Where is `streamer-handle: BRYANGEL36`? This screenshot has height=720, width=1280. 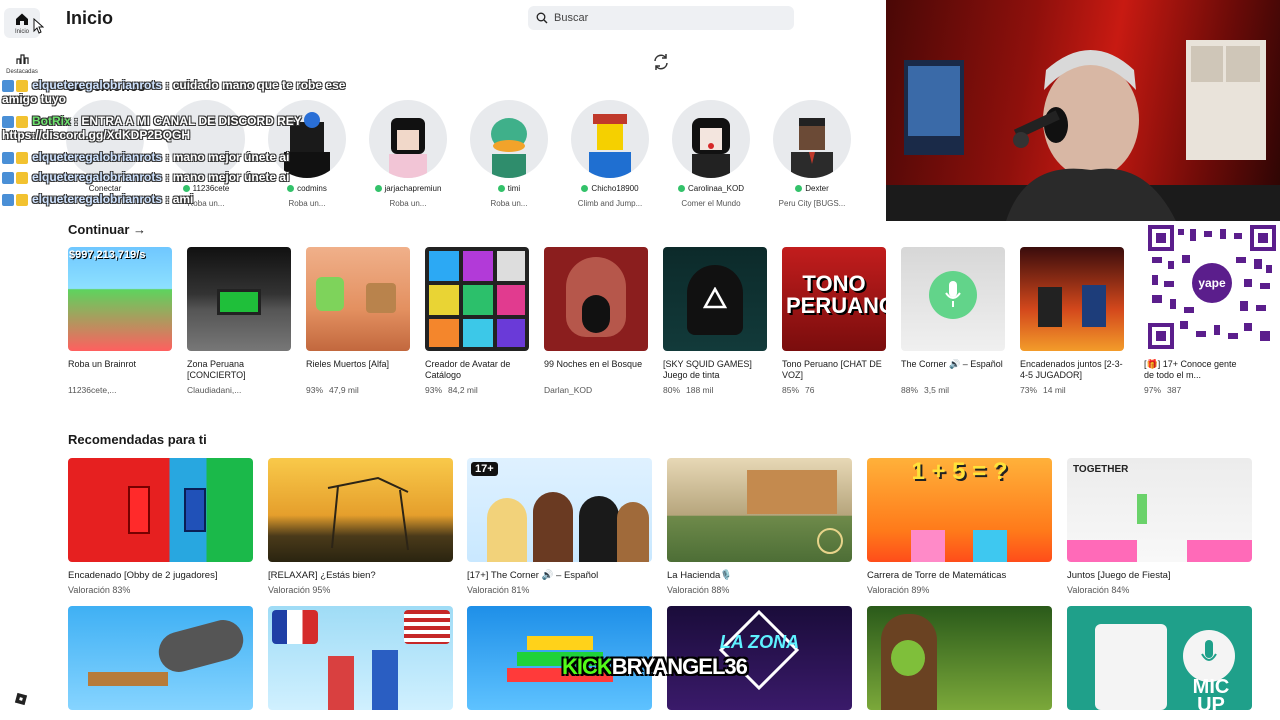
streamer-handle: BRYANGEL36 is located at coordinates (679, 666).